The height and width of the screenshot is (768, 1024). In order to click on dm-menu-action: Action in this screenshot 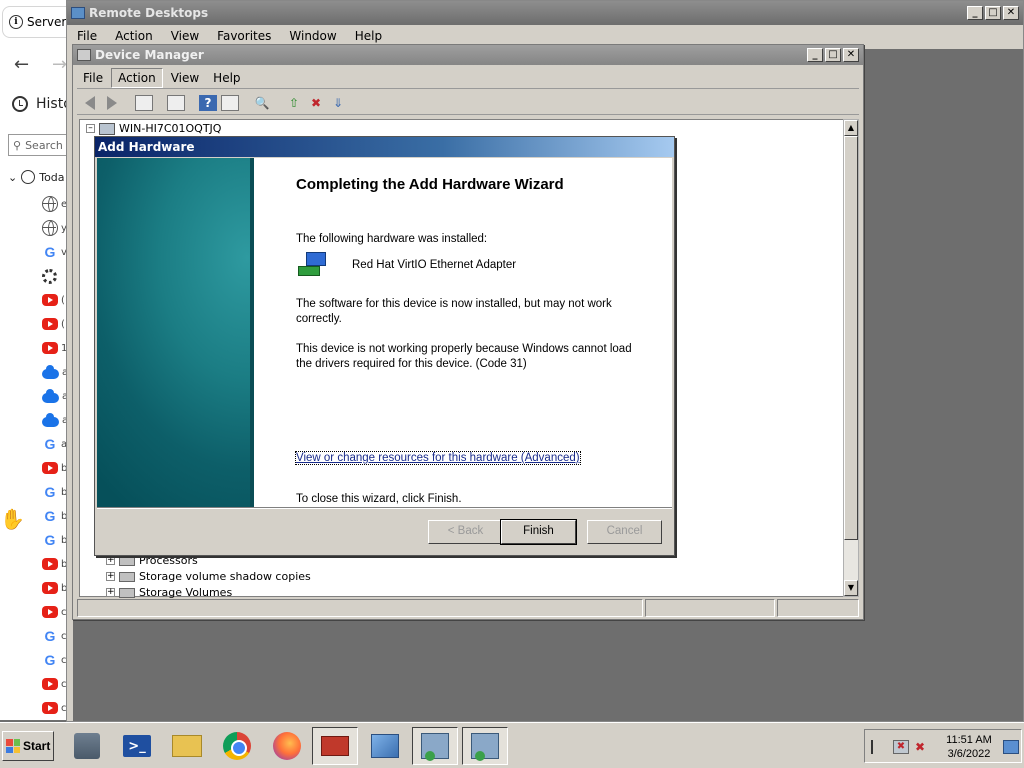, I will do `click(137, 77)`.